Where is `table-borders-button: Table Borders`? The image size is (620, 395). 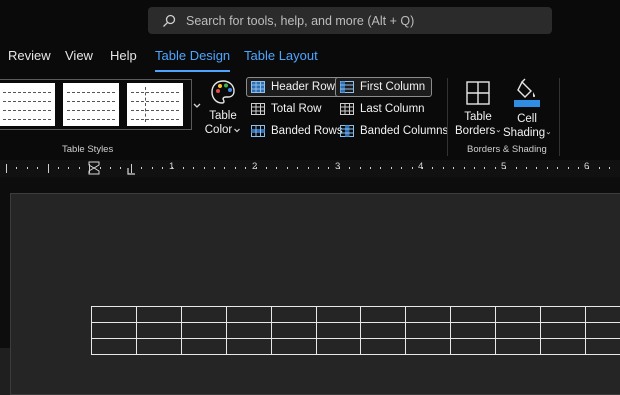
table-borders-button: Table Borders is located at coordinates (478, 109).